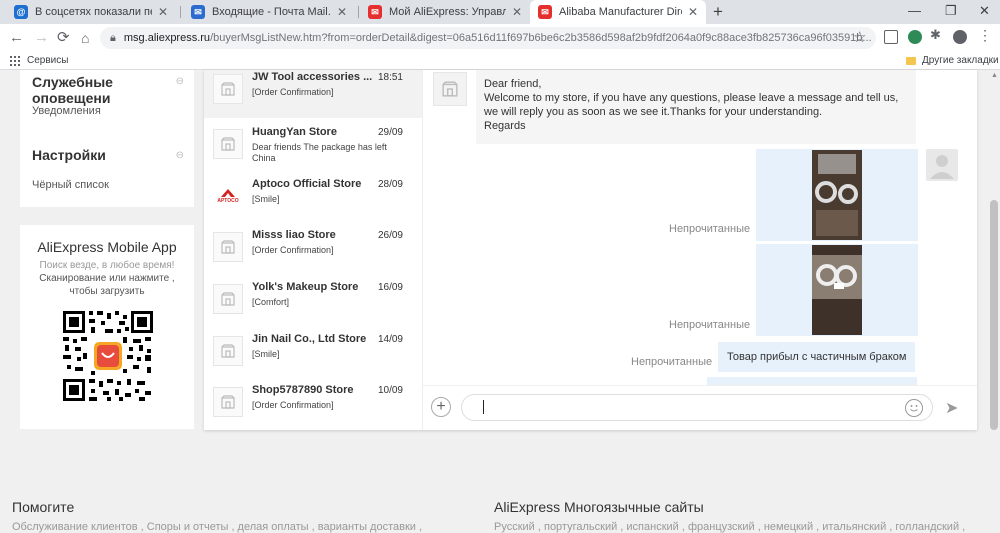 This screenshot has width=1000, height=533. I want to click on aptoco-logo-text: APTOCO, so click(228, 201).